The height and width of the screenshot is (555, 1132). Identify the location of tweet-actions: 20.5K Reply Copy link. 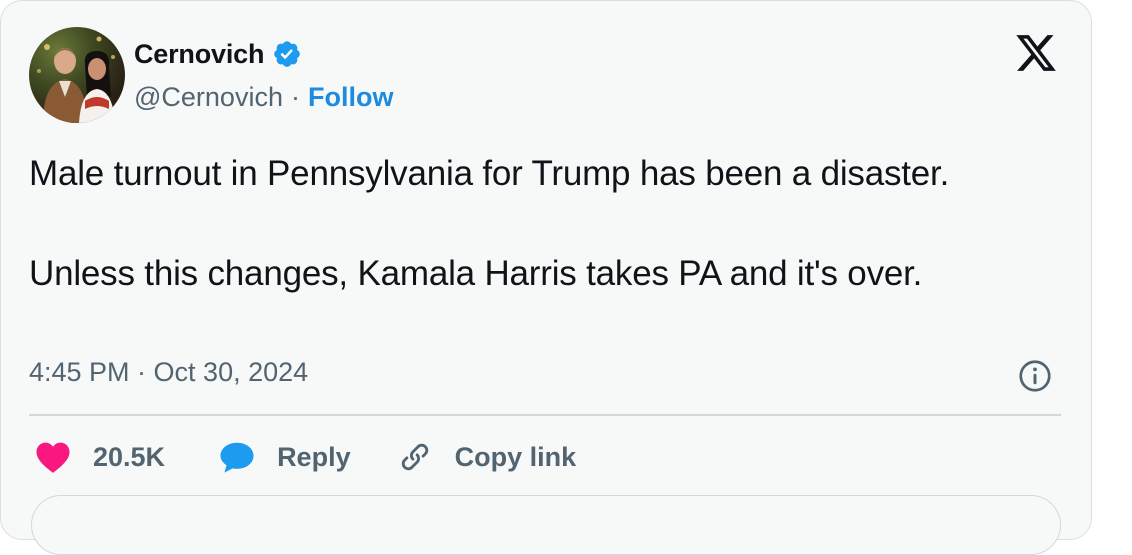
(305, 457).